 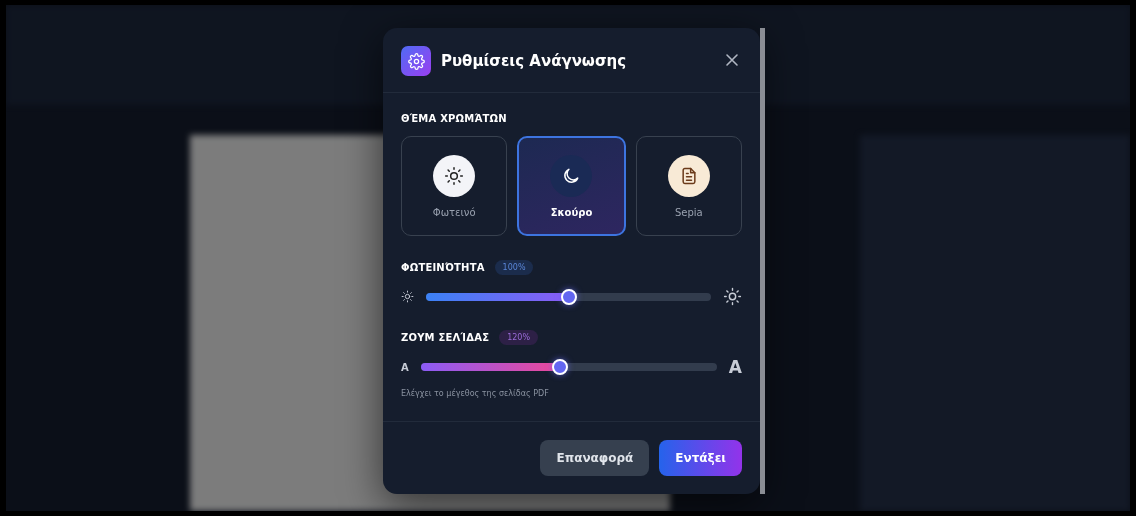 I want to click on reset-button: Επαναφορά, so click(x=595, y=458).